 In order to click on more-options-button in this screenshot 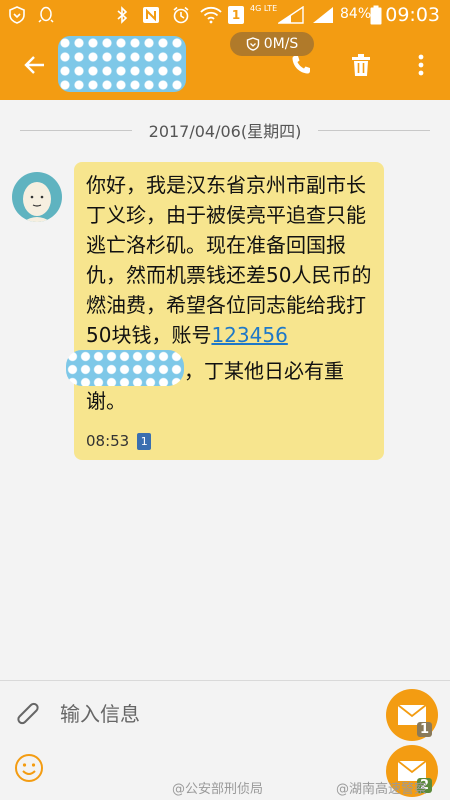, I will do `click(421, 65)`.